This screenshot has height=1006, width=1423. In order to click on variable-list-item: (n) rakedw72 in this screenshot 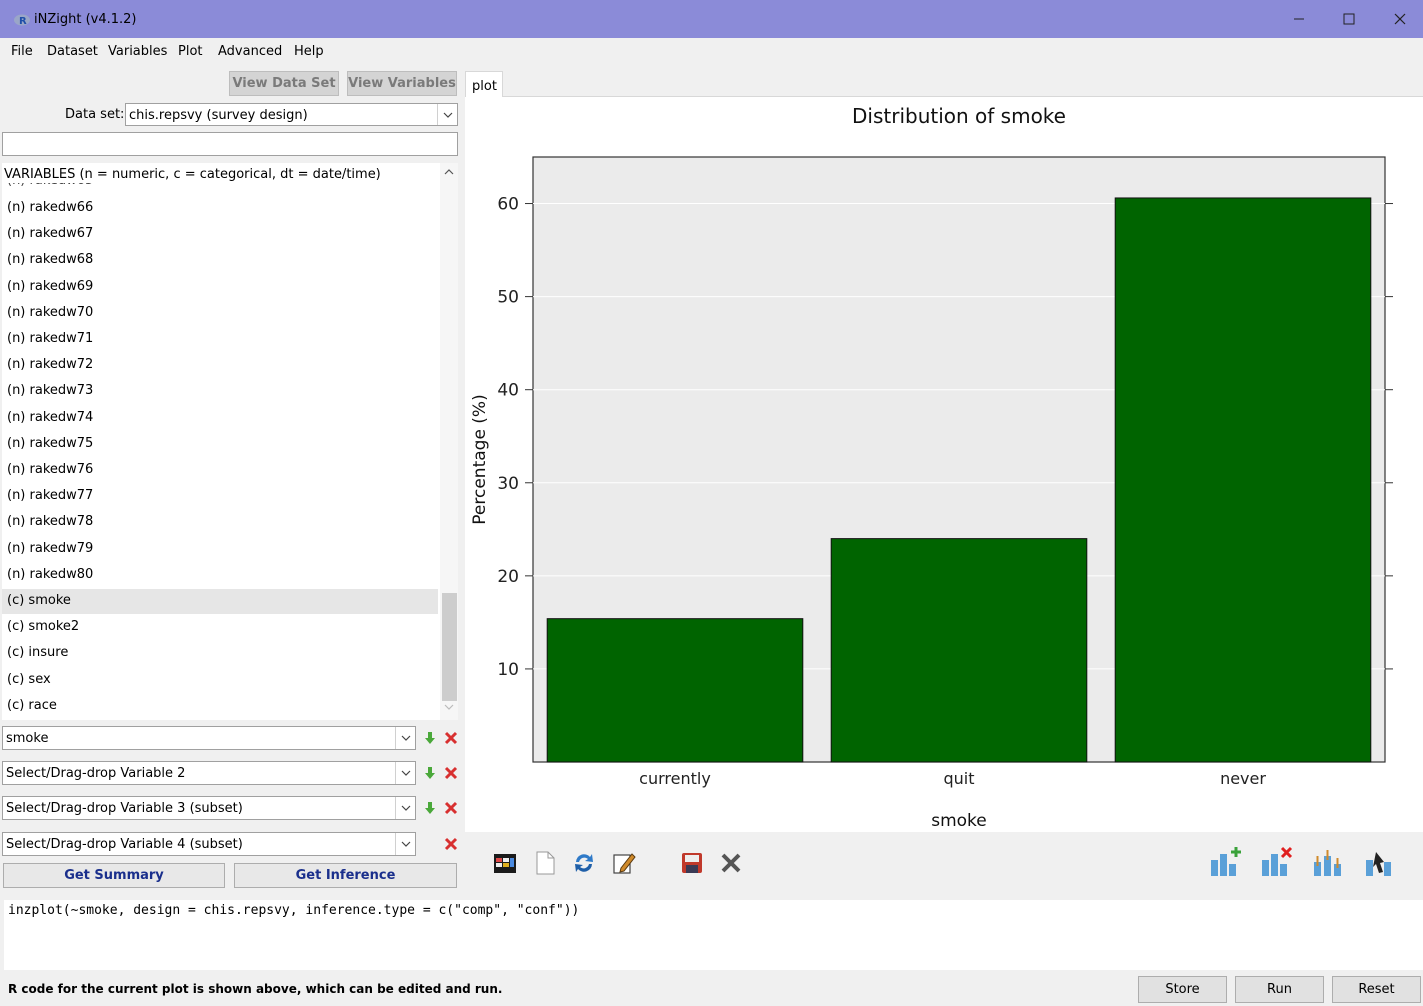, I will do `click(220, 365)`.